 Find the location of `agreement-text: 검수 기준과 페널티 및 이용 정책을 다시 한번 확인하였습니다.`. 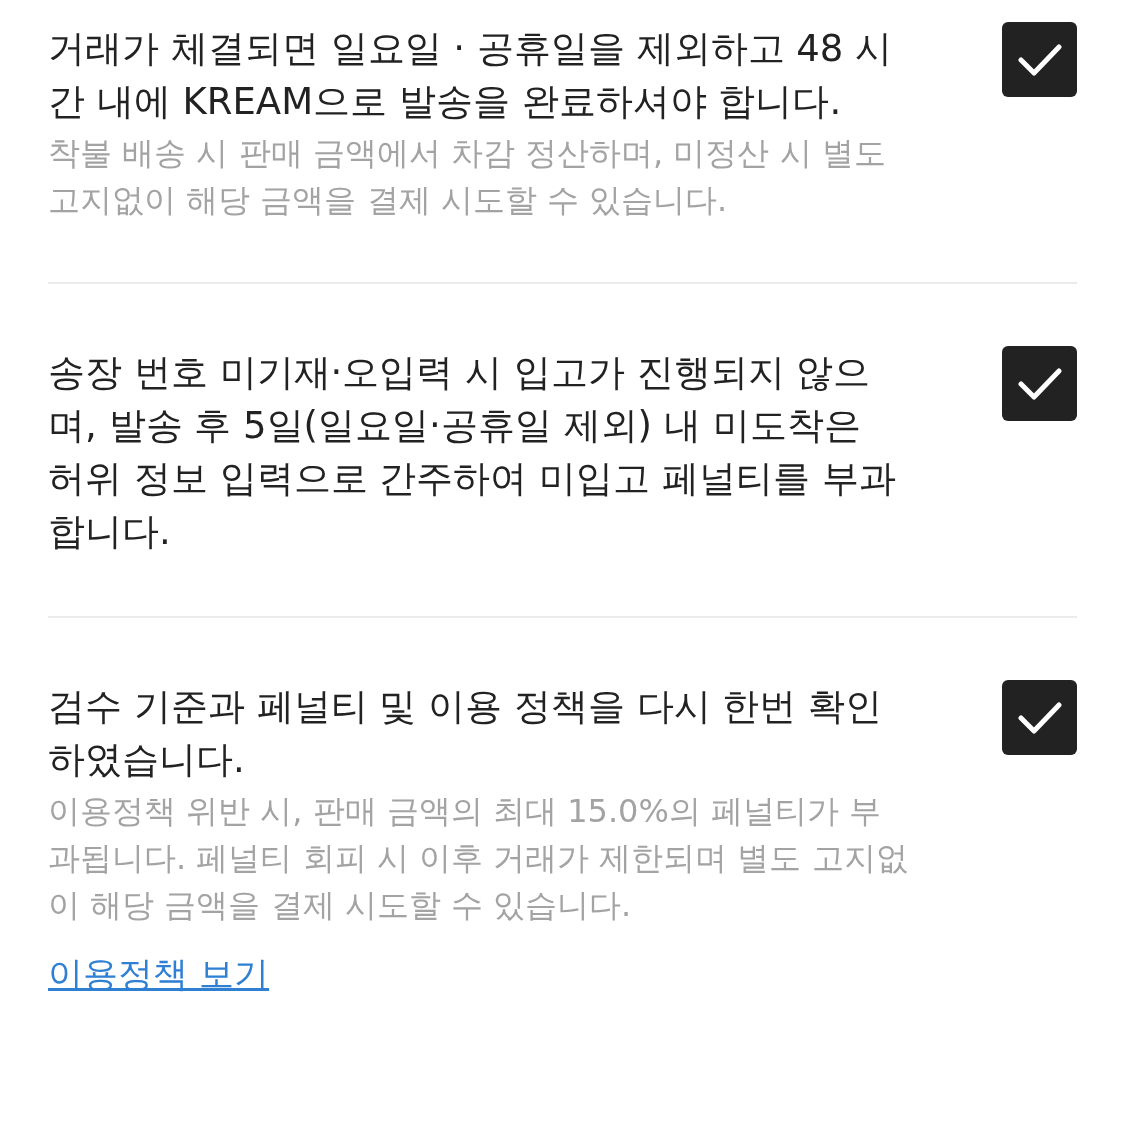

agreement-text: 검수 기준과 페널티 및 이용 정책을 다시 한번 확인하였습니다. is located at coordinates (466, 733).